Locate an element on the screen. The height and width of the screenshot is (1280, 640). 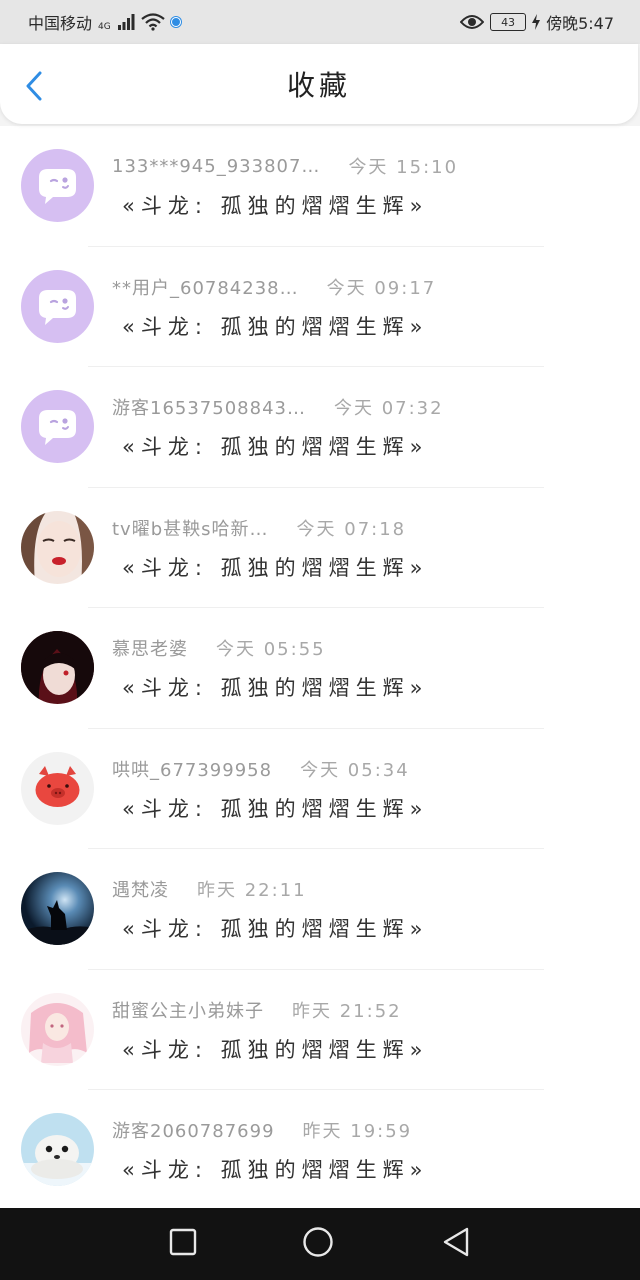
timestamp: 昨天 21:52 is located at coordinates (347, 1011).